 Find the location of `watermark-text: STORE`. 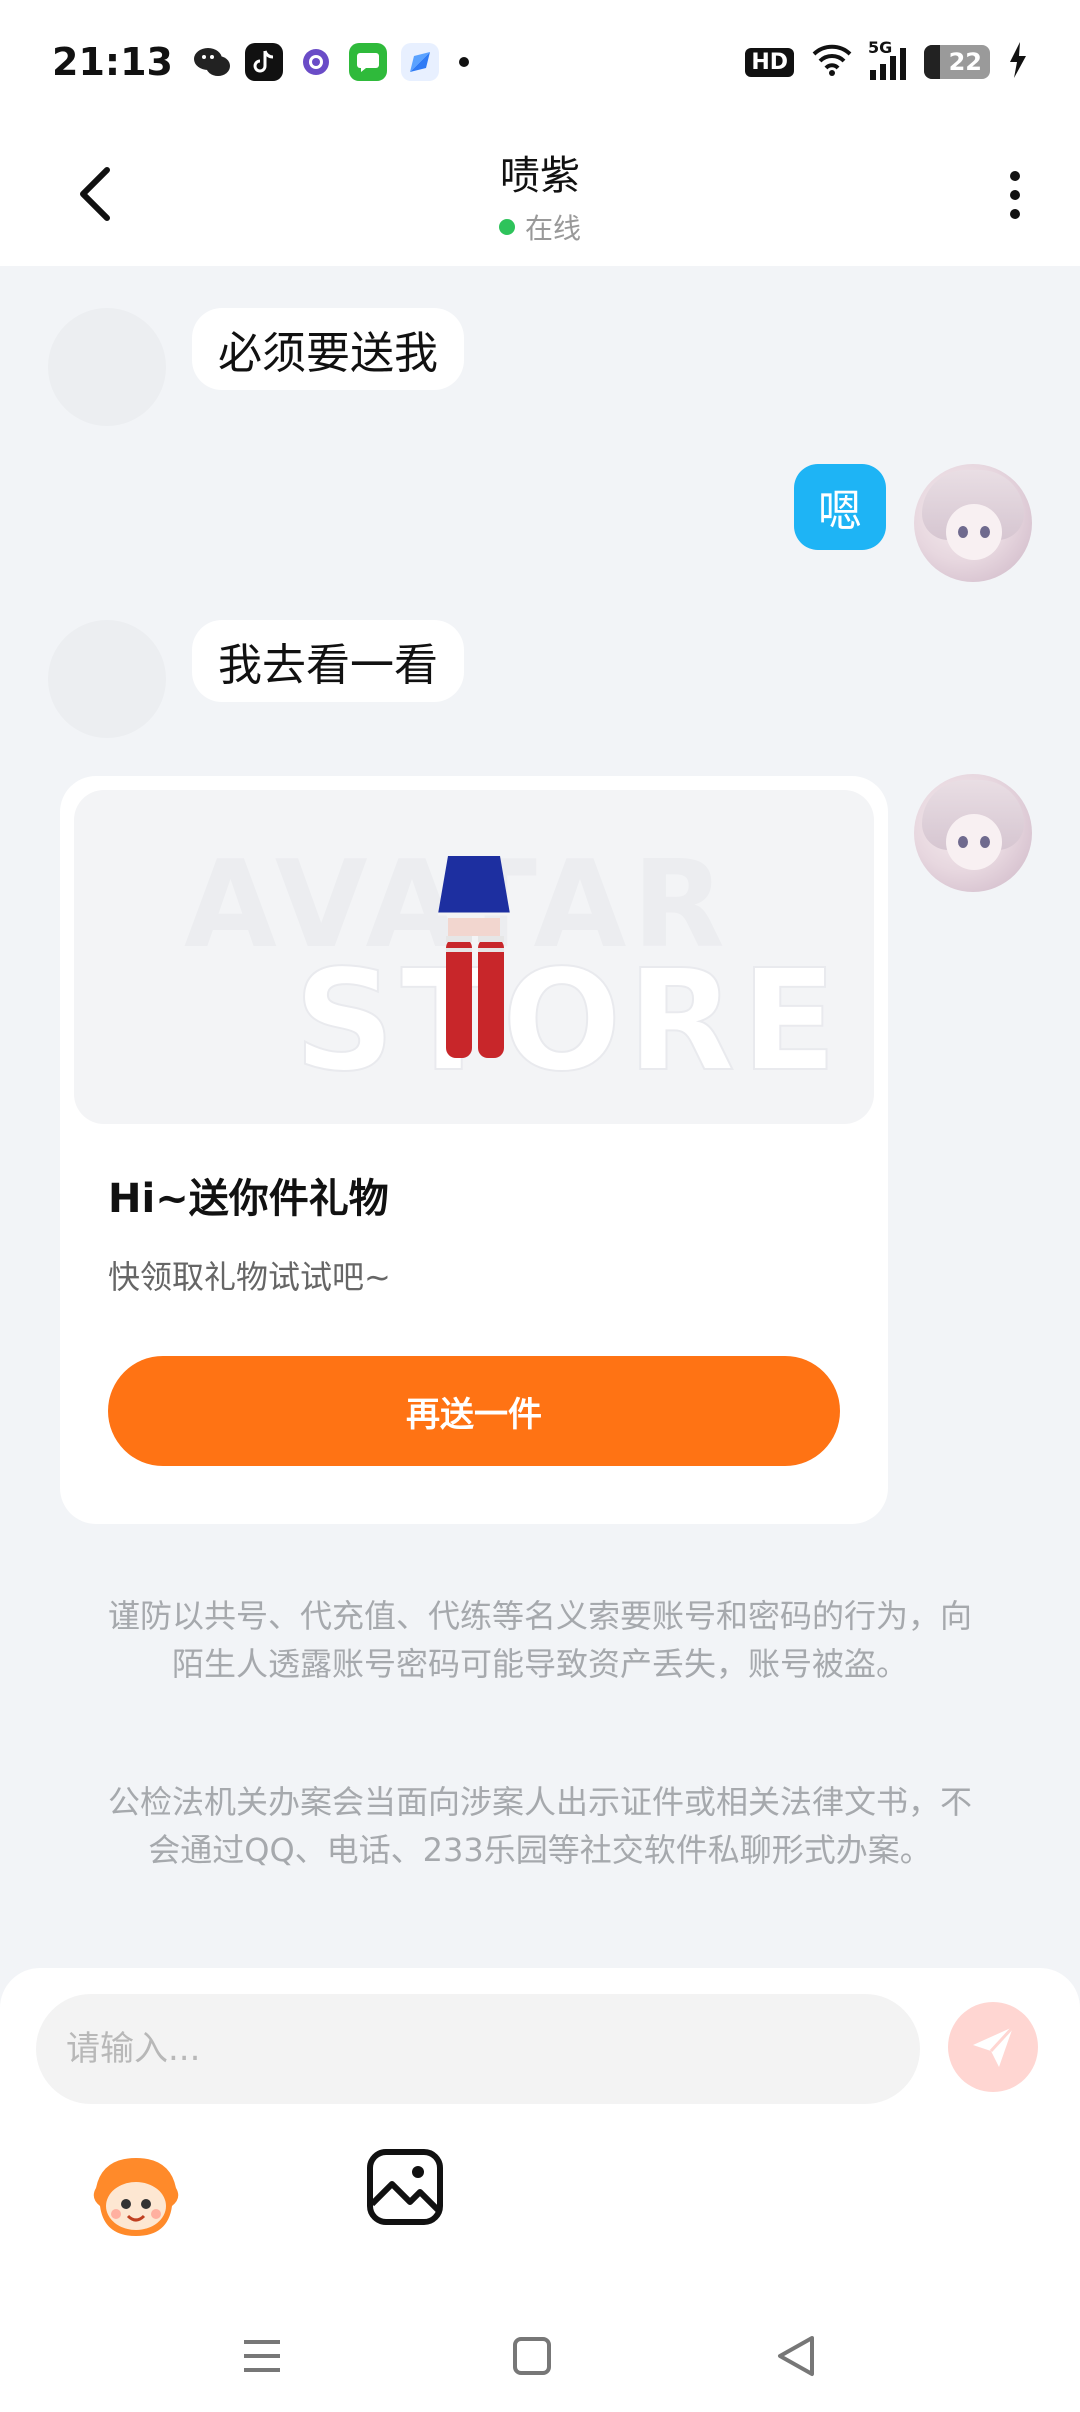

watermark-text: STORE is located at coordinates (568, 1021).